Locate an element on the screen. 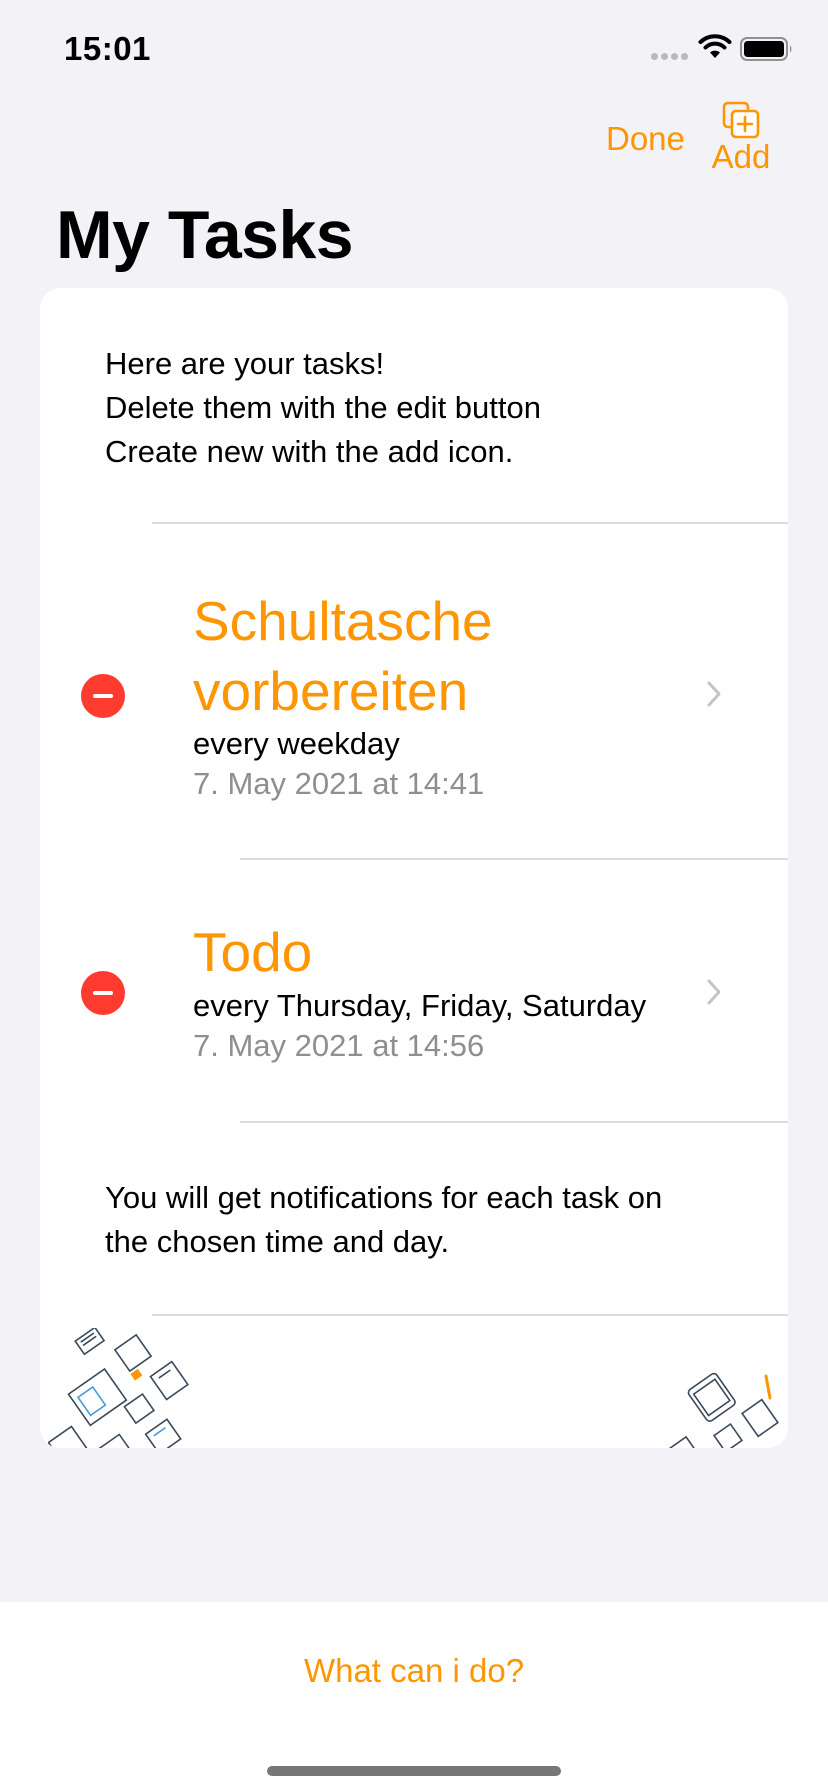 This screenshot has height=1792, width=828. add-button-label: Add is located at coordinates (741, 156).